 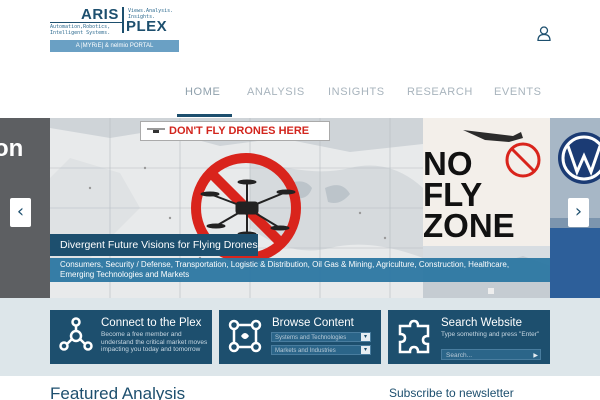 What do you see at coordinates (491, 354) in the screenshot?
I see `search-input: Search... ▶` at bounding box center [491, 354].